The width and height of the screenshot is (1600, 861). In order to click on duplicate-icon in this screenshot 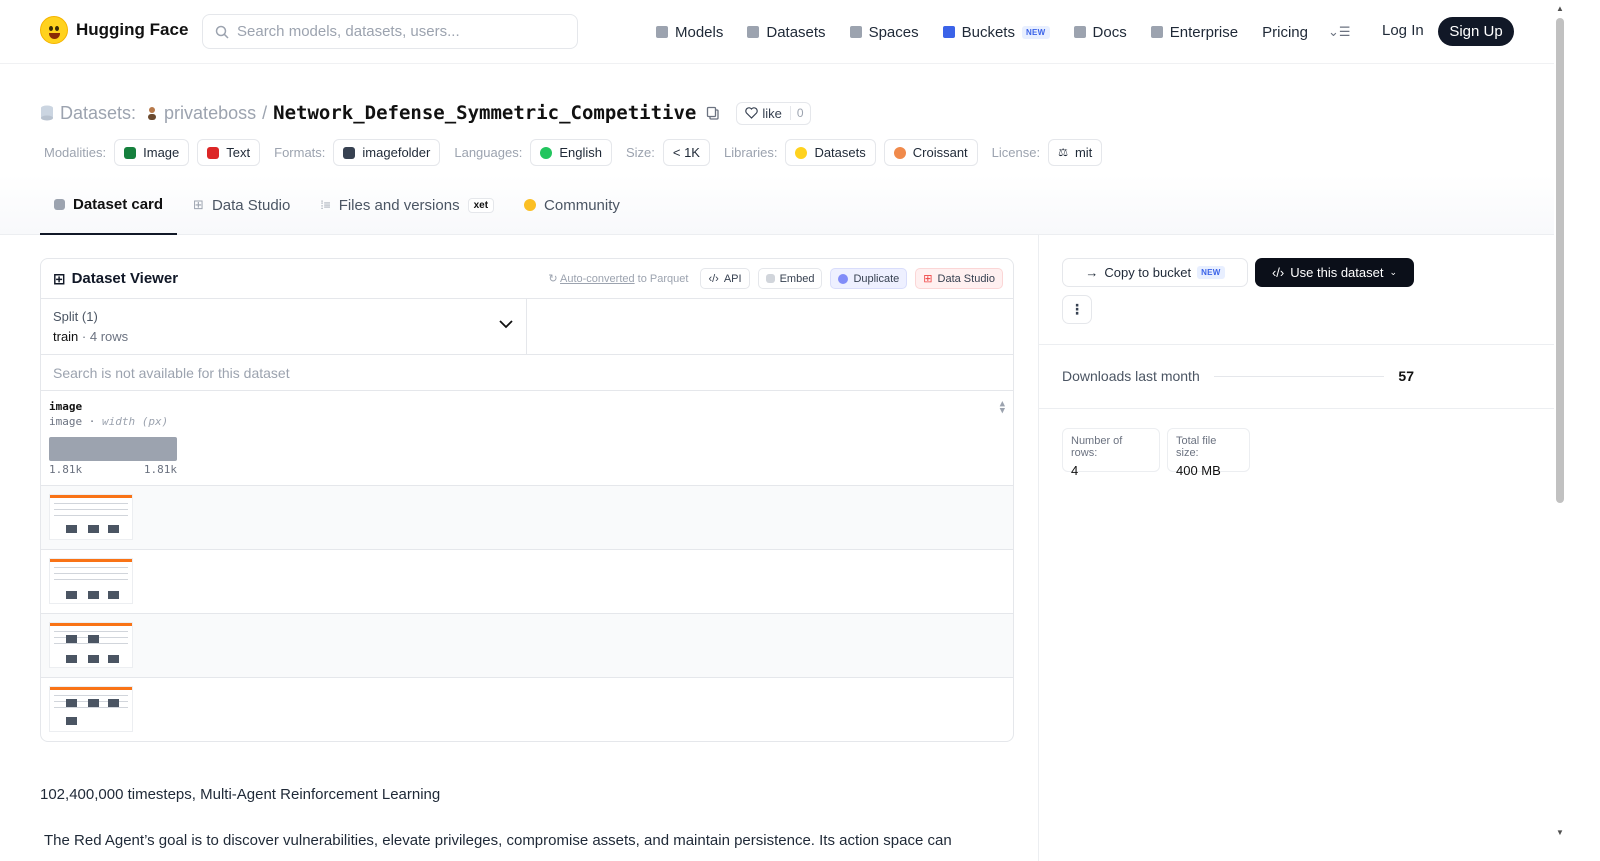, I will do `click(843, 278)`.